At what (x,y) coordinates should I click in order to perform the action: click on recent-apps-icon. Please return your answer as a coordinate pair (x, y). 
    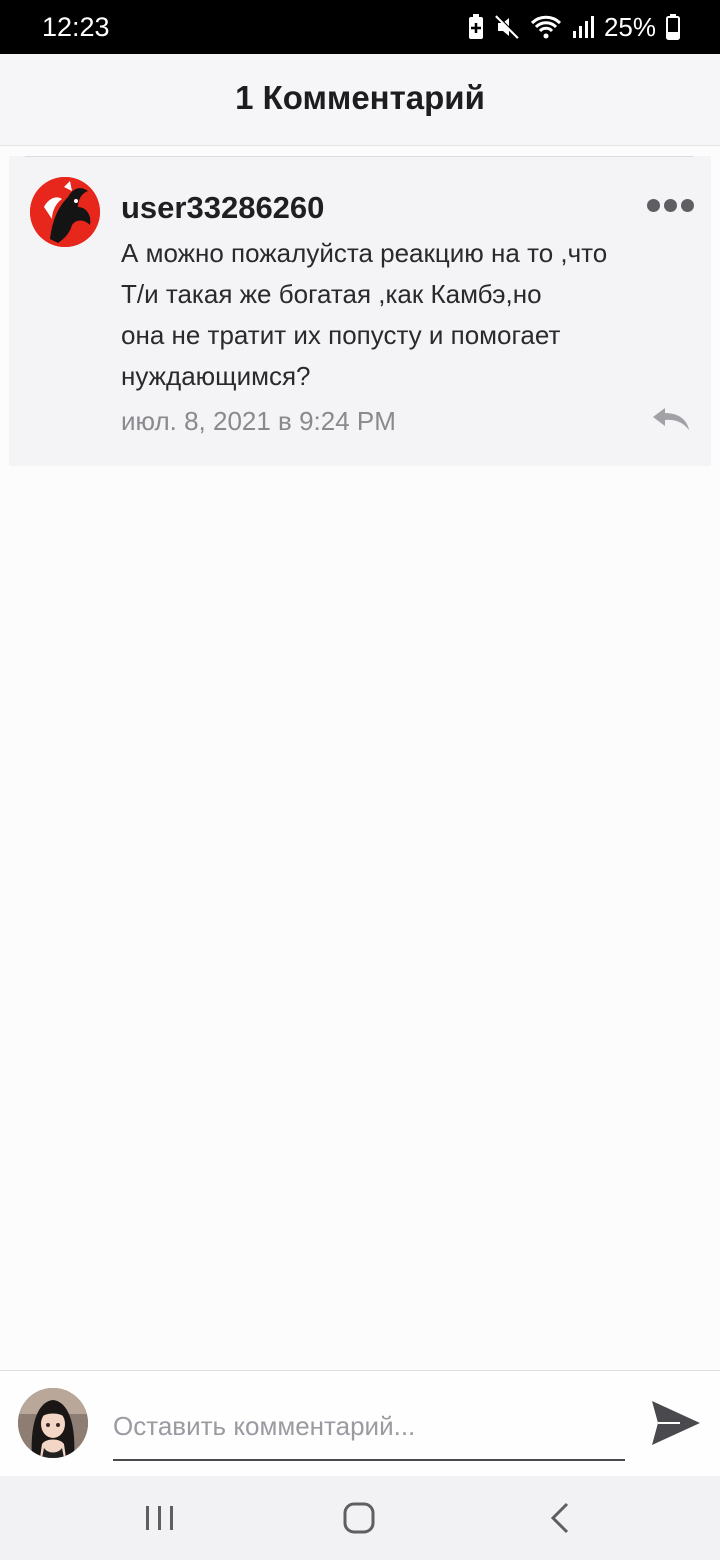
    Looking at the image, I should click on (160, 1518).